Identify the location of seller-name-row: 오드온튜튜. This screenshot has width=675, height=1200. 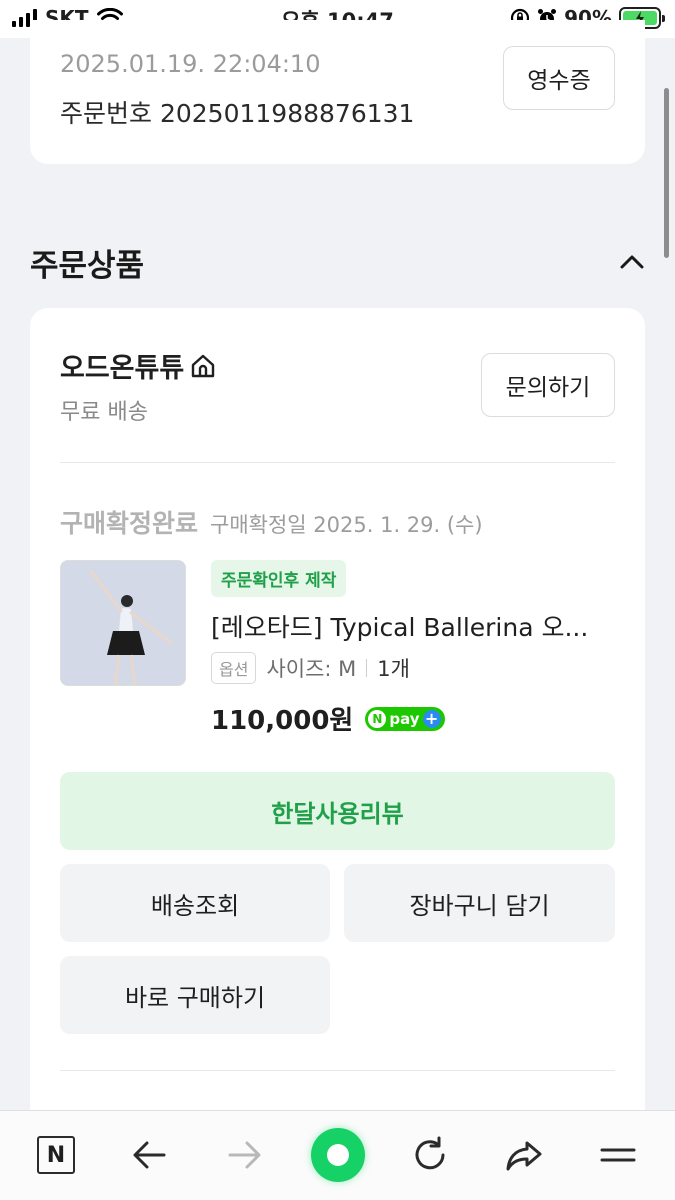
(138, 365).